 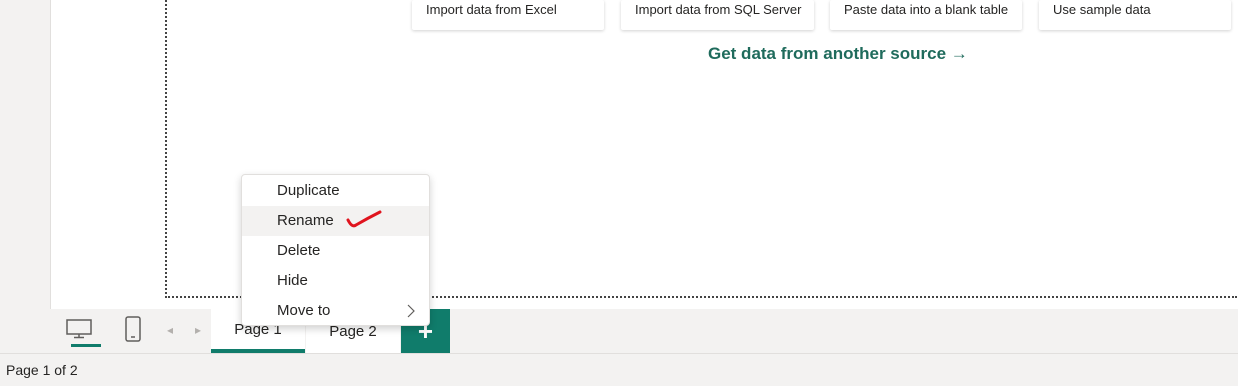 What do you see at coordinates (292, 280) in the screenshot?
I see `menu-item-hide-label: Hide` at bounding box center [292, 280].